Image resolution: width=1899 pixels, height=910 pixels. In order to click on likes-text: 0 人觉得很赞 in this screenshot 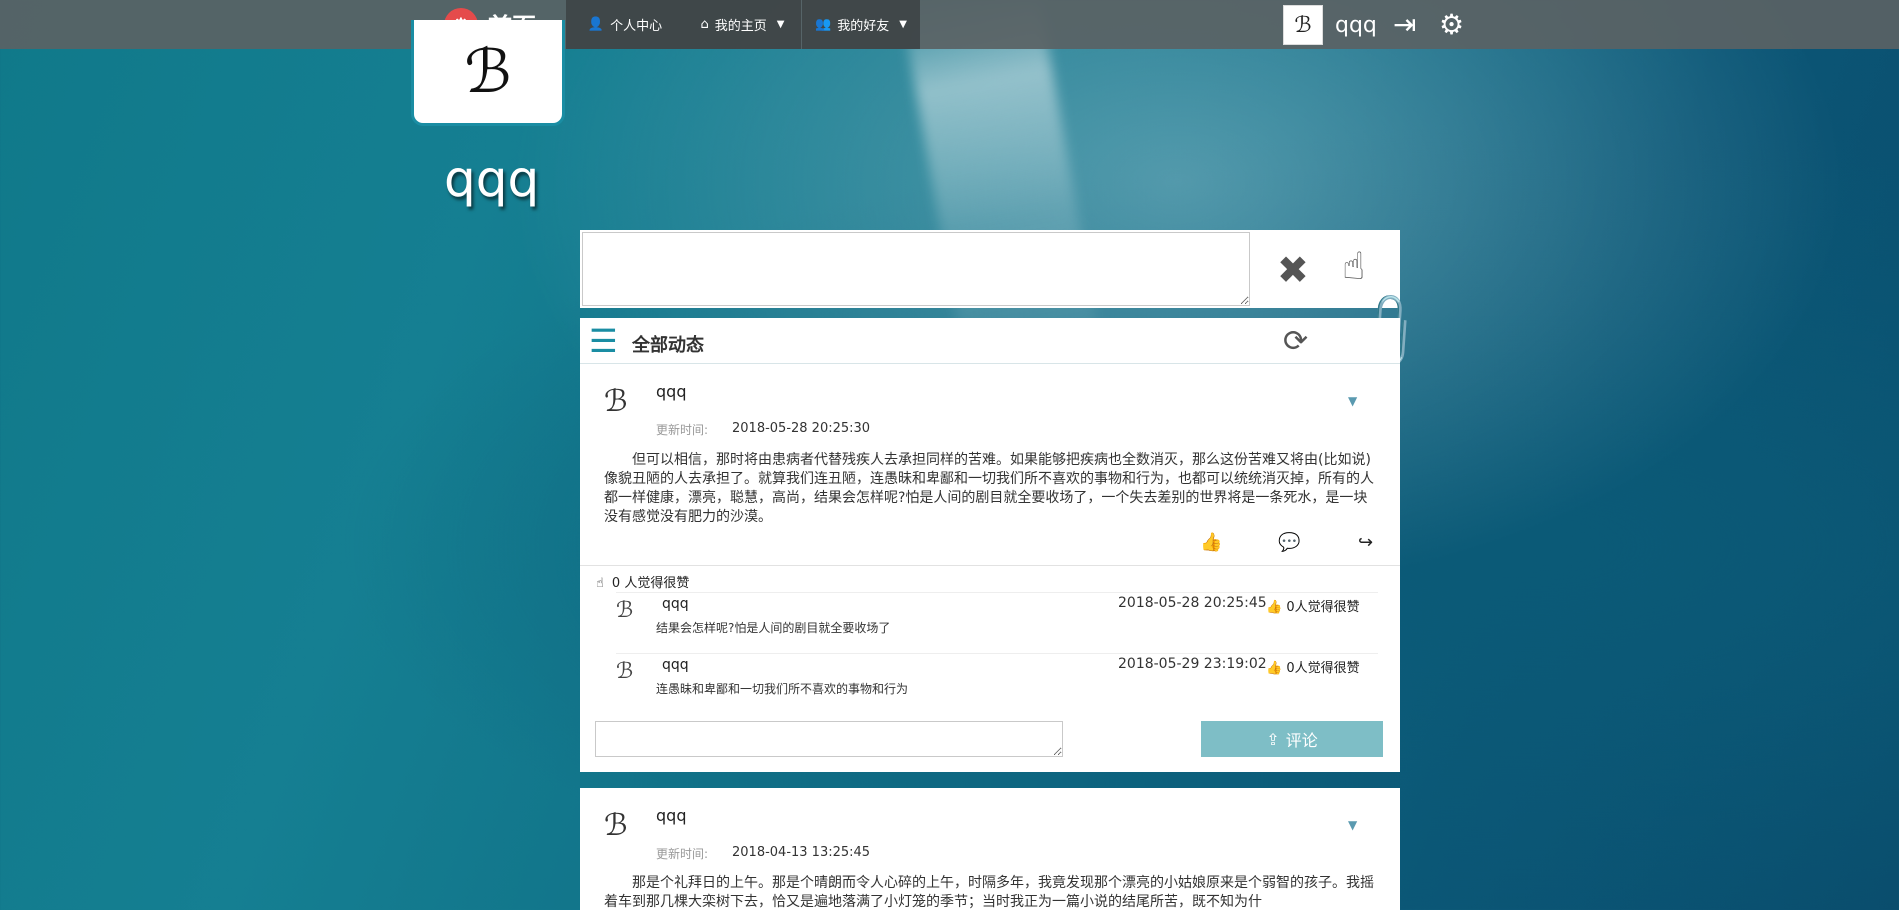, I will do `click(650, 583)`.